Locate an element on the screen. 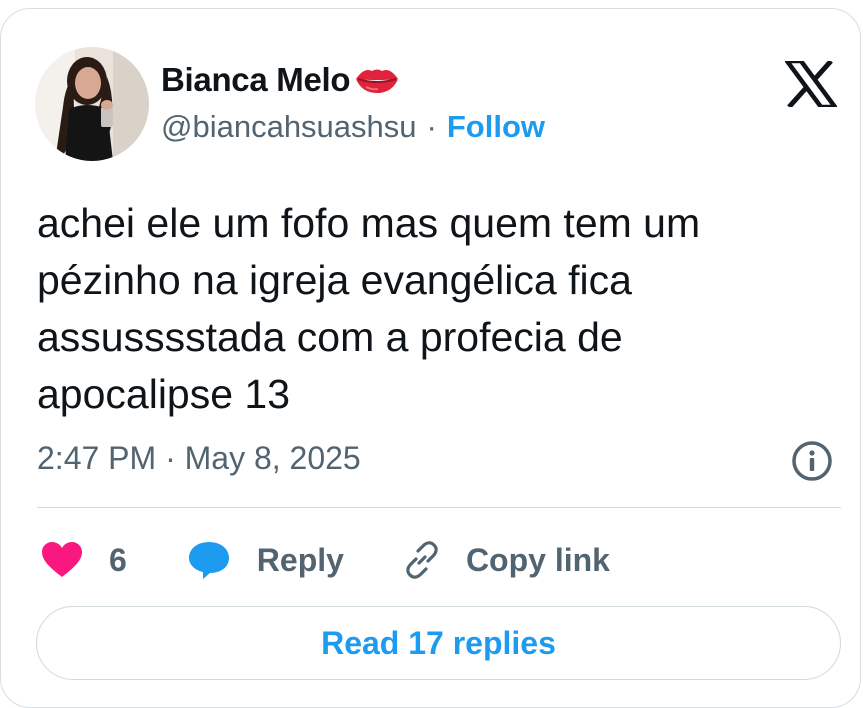  like-count: 6 is located at coordinates (118, 559).